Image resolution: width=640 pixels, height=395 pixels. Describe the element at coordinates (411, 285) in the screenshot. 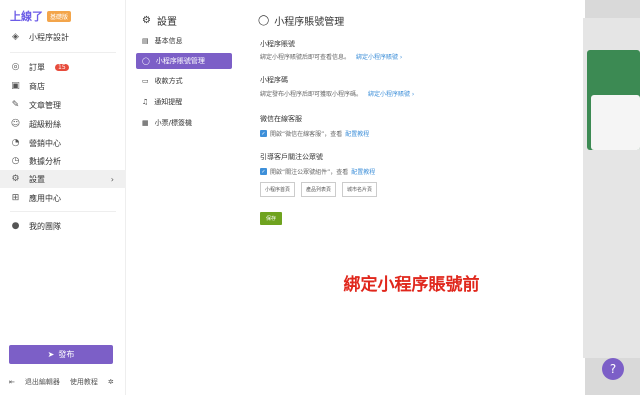

I see `overlay-caption: 綁定小程序賬號前` at that location.